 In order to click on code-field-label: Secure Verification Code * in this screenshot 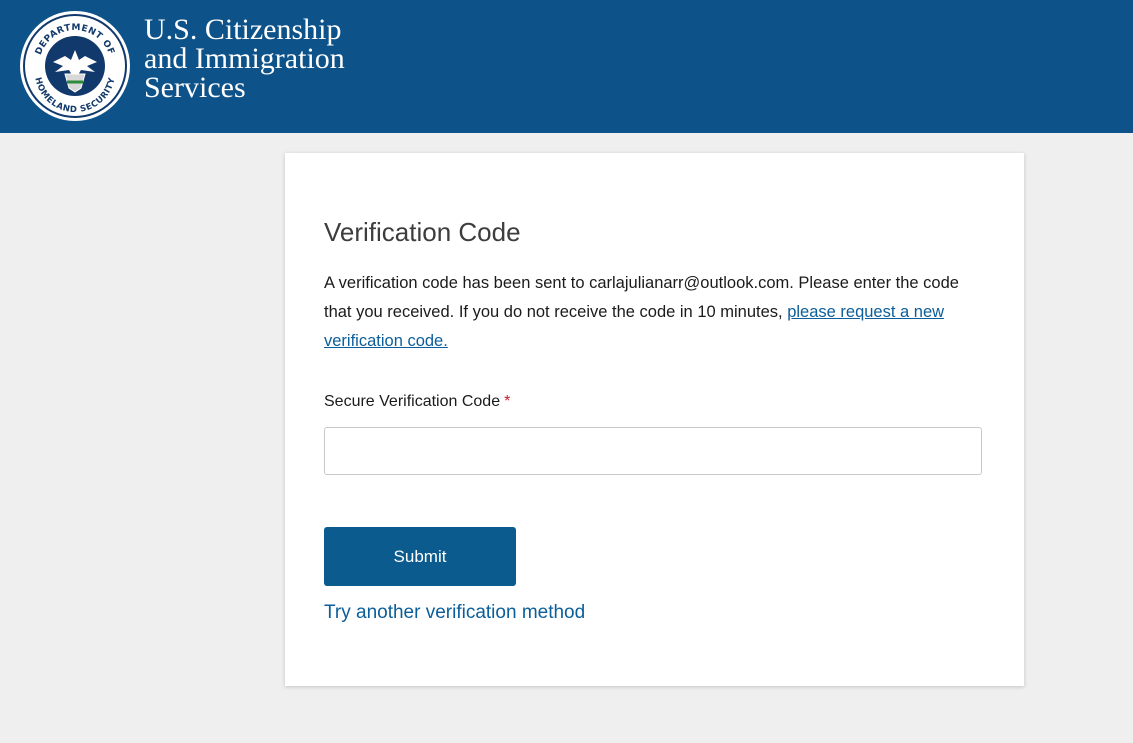, I will do `click(417, 402)`.